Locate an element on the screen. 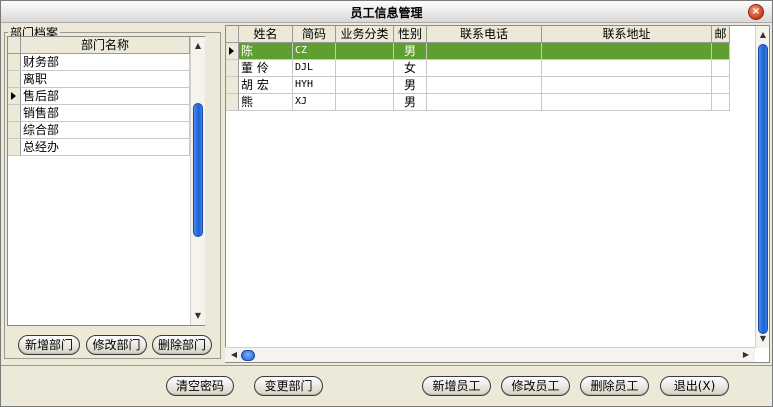 Image resolution: width=773 pixels, height=407 pixels. name-cell: 陈 is located at coordinates (266, 51).